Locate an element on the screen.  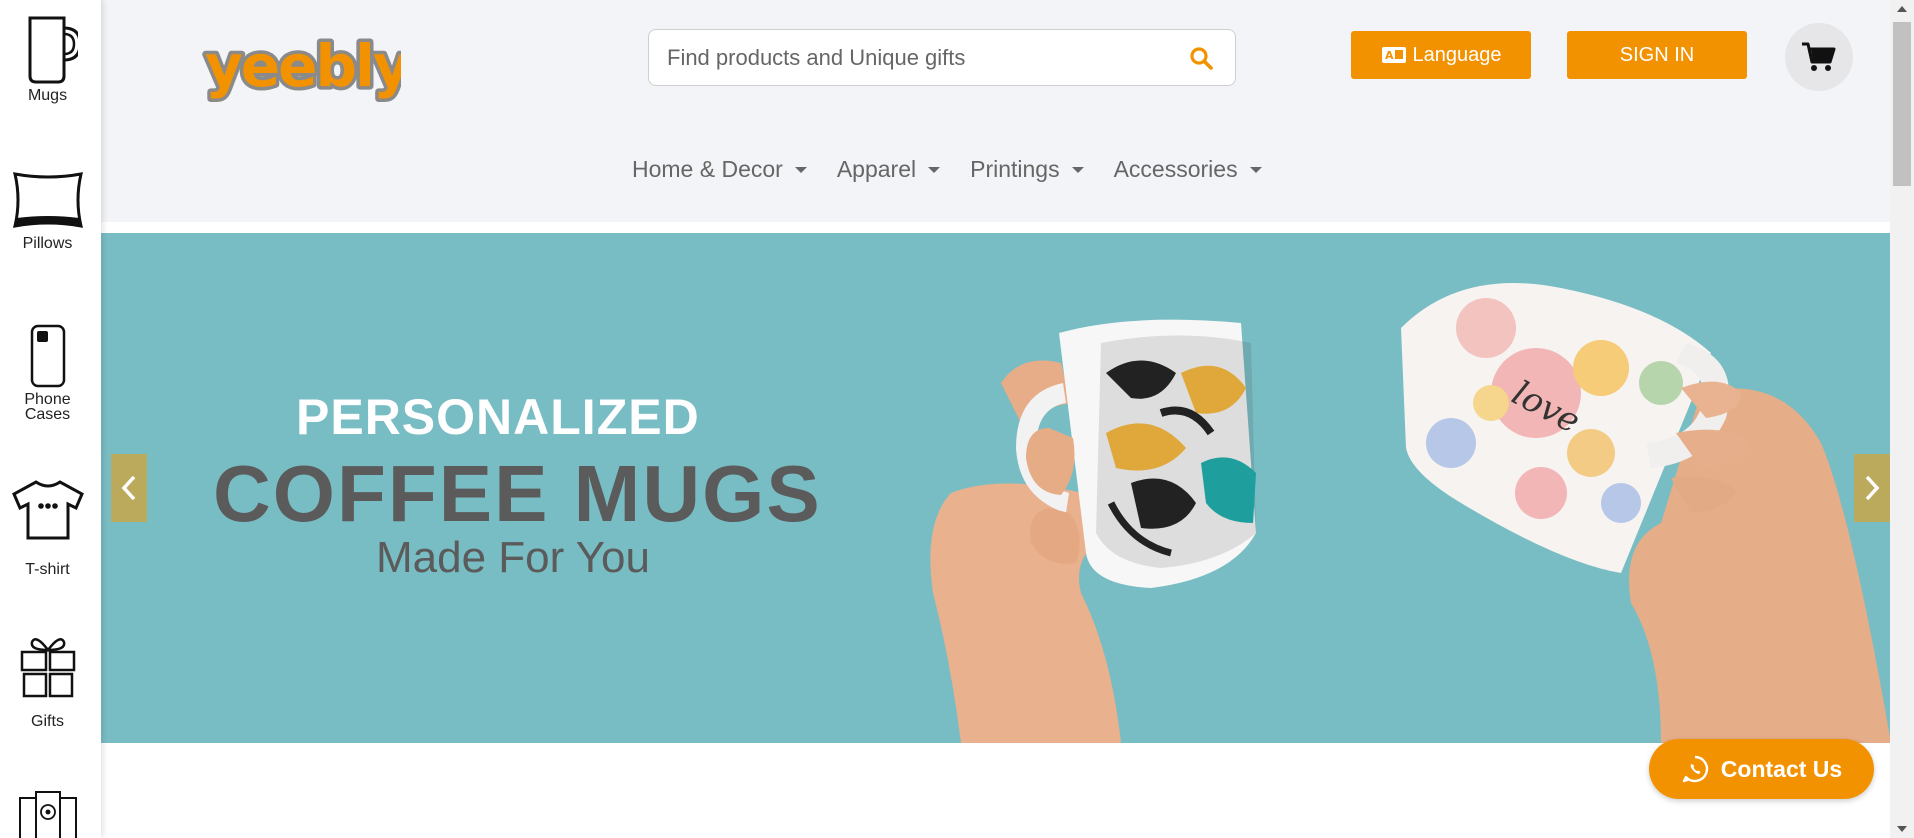
chevron-right-icon is located at coordinates (1872, 488).